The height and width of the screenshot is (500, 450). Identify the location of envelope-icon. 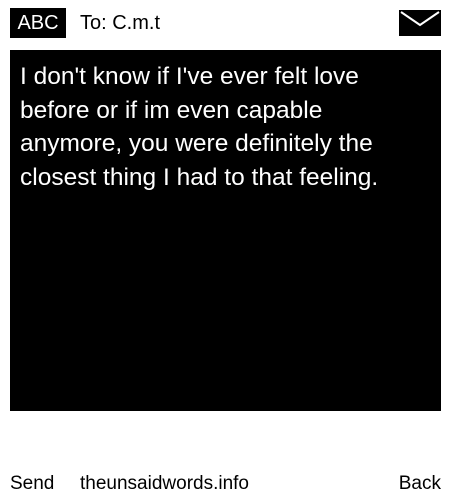
(420, 23).